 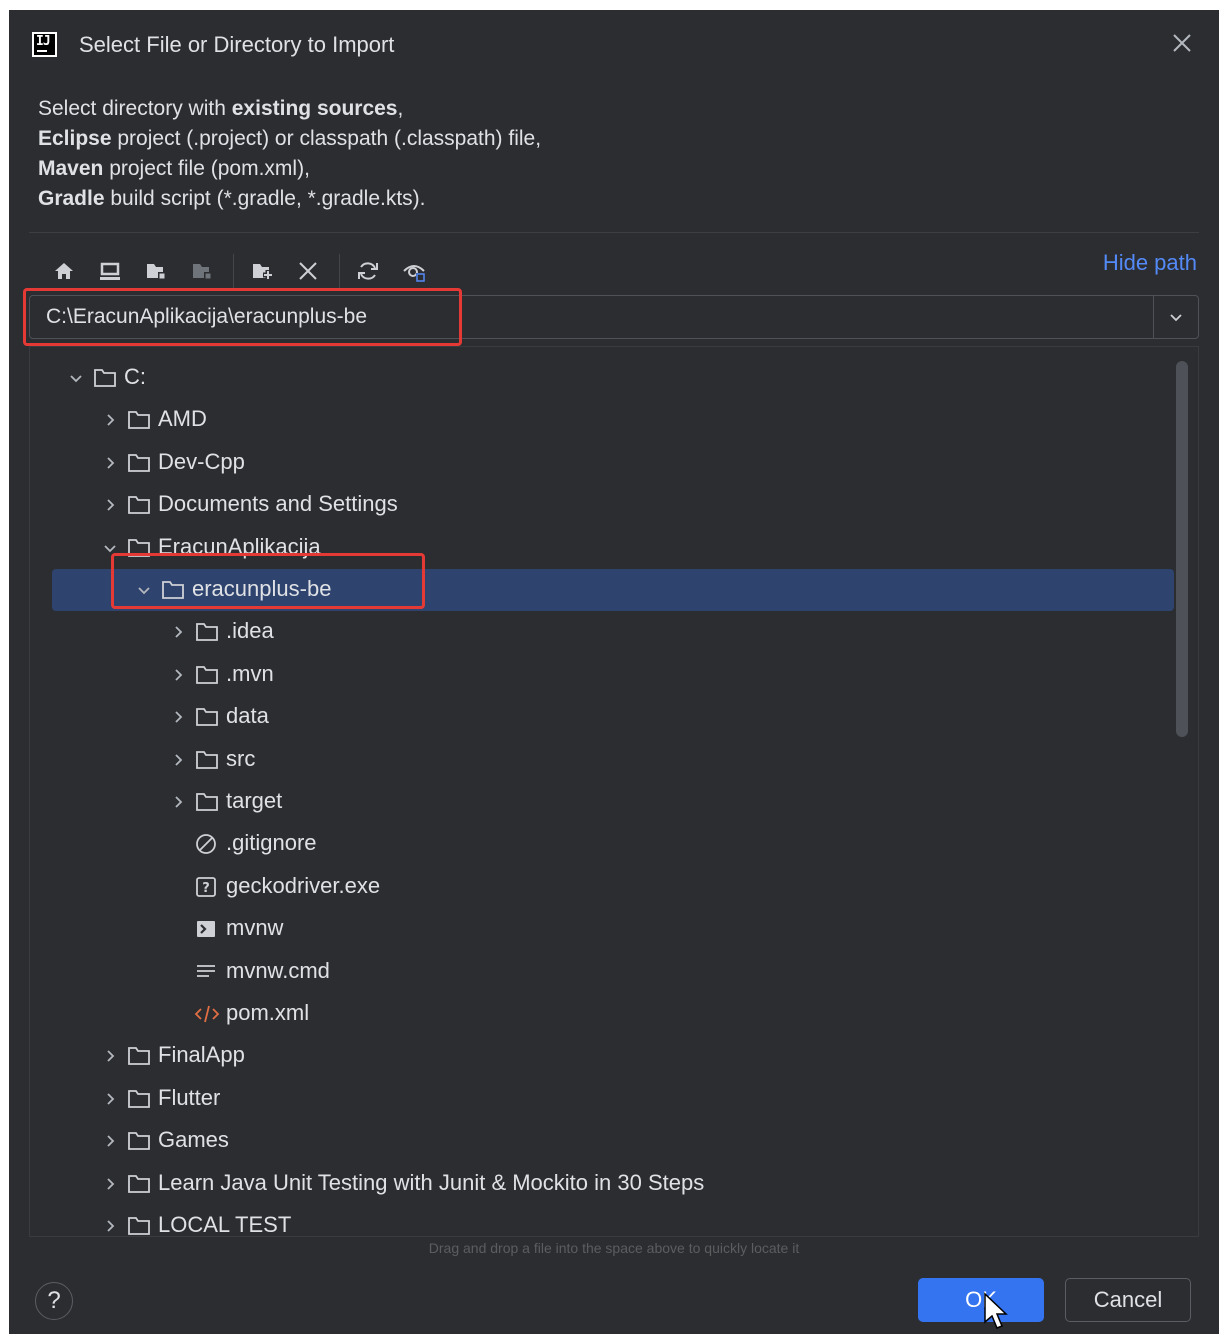 What do you see at coordinates (239, 546) in the screenshot?
I see `tree-row-label: EracunAplikacija` at bounding box center [239, 546].